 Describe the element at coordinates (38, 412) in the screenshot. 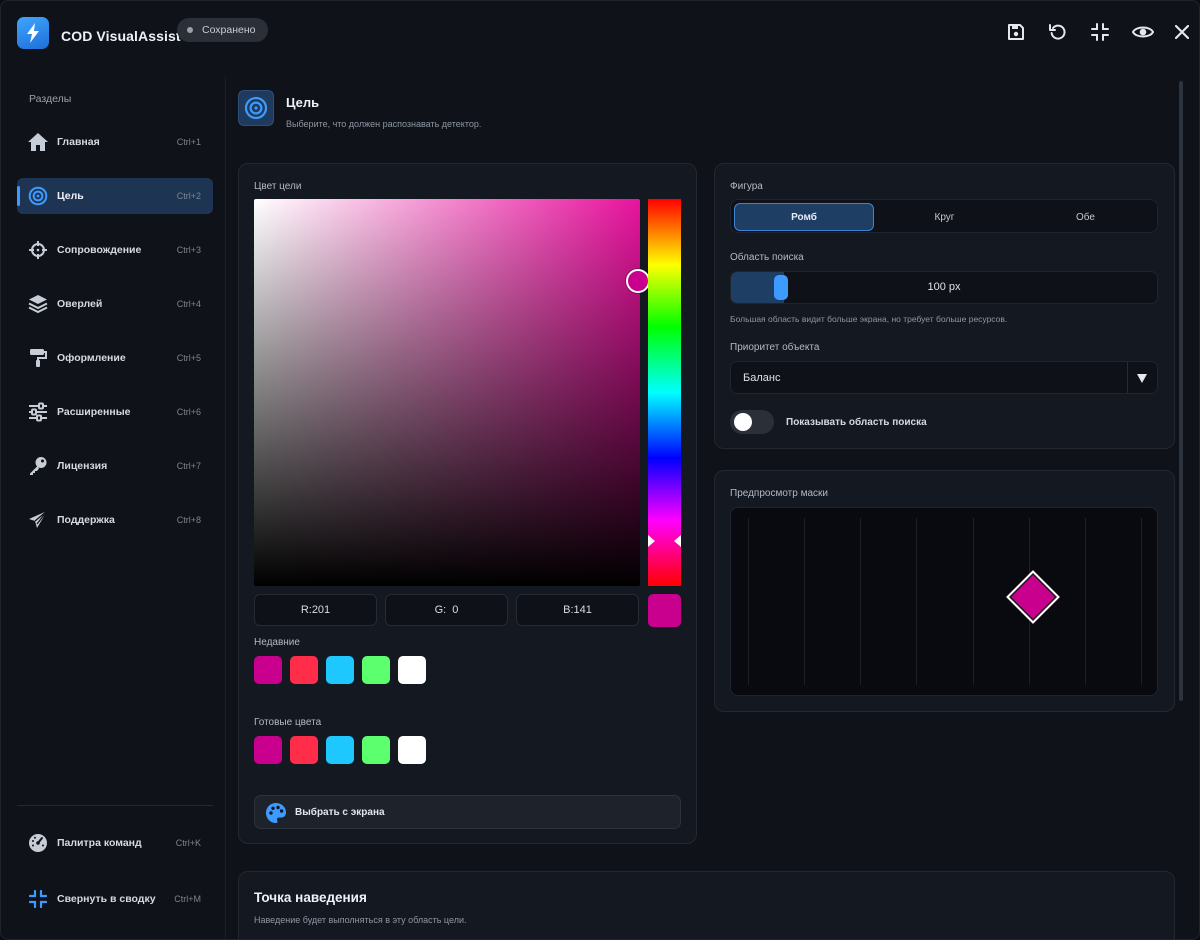

I see `sliders-icon` at that location.